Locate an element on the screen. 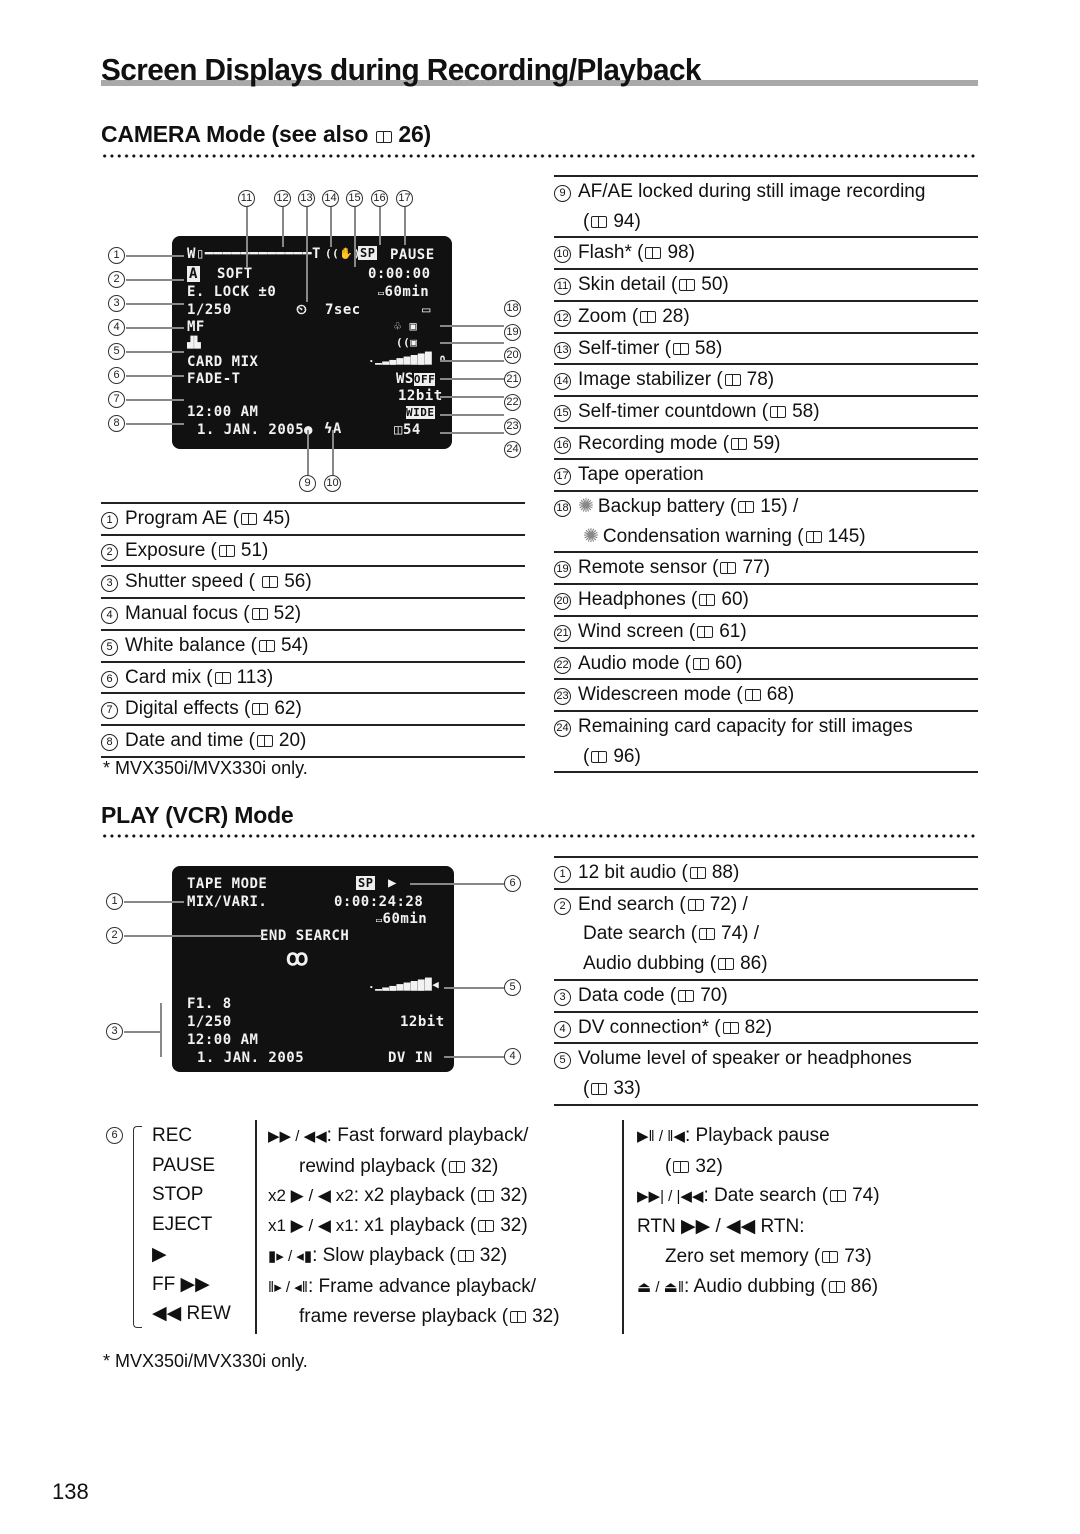 This screenshot has height=1534, width=1080. tape-operation-label: PAUSE is located at coordinates (412, 255).